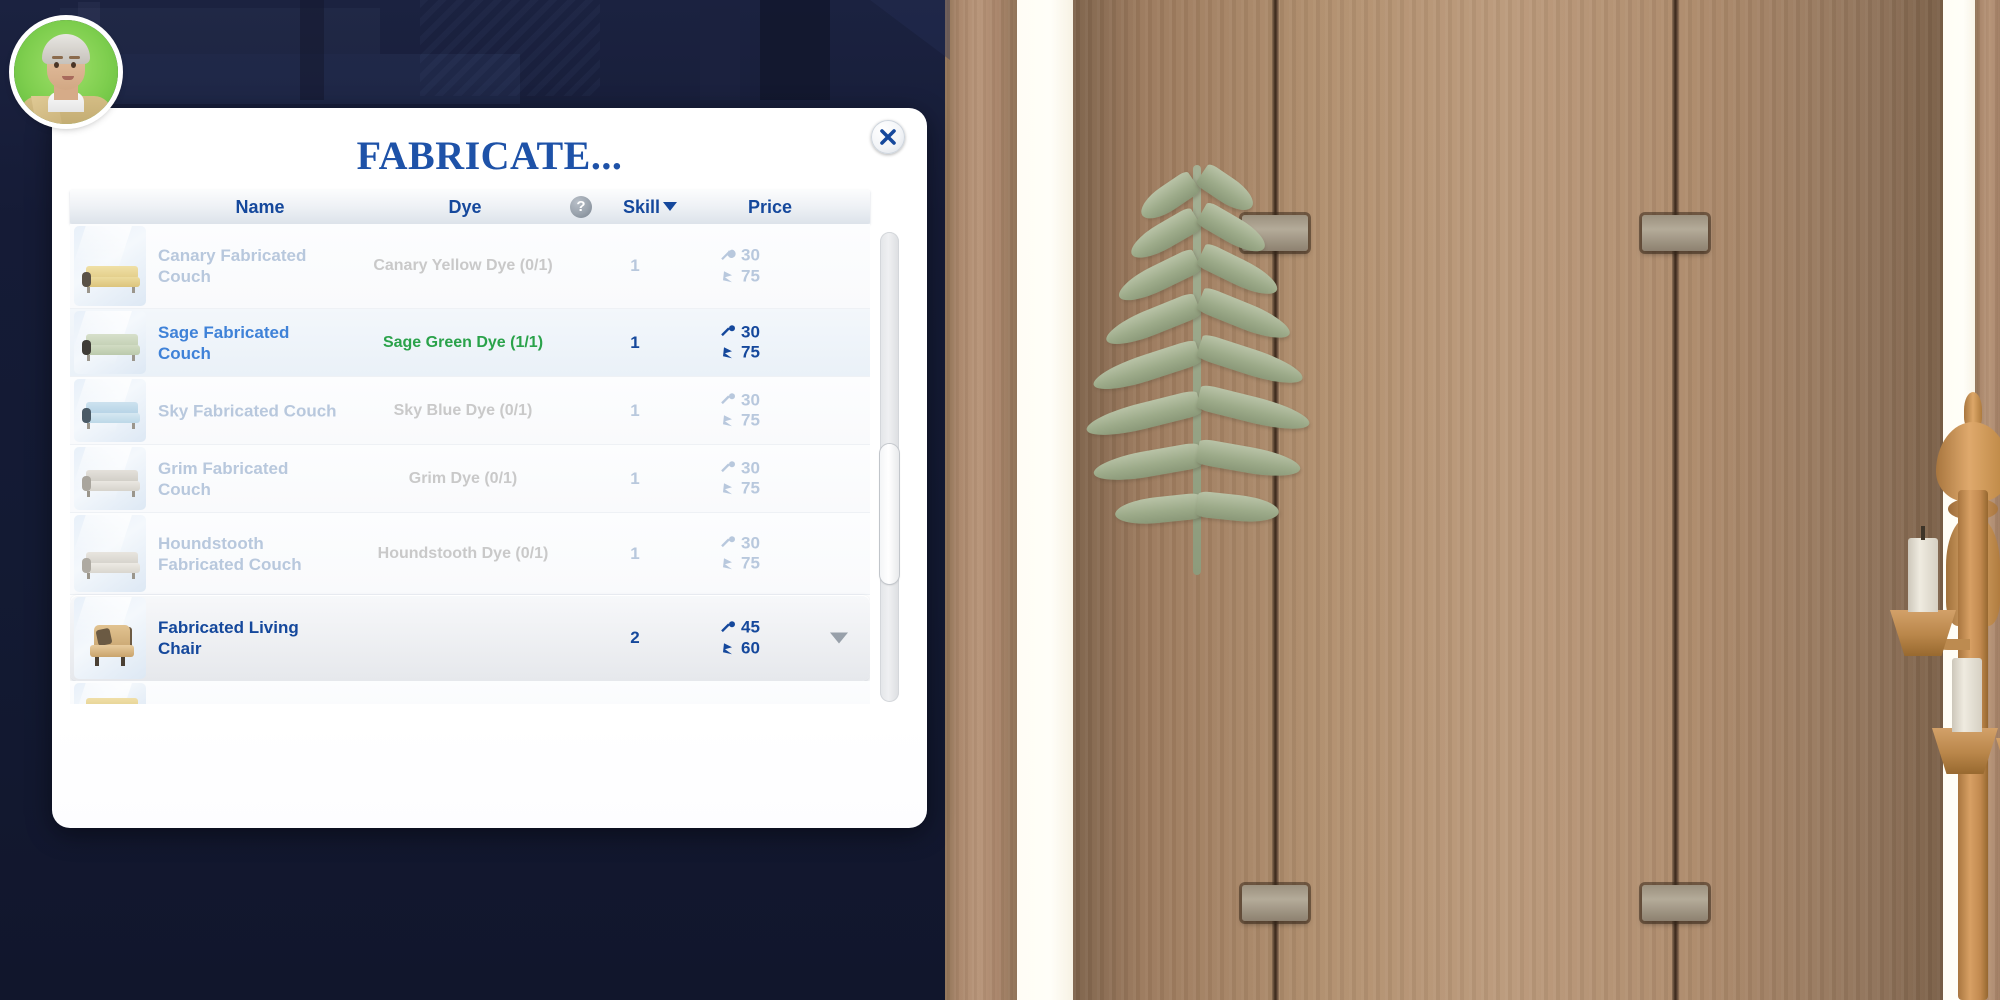  What do you see at coordinates (1675, 233) in the screenshot?
I see `door-hinge-top-right` at bounding box center [1675, 233].